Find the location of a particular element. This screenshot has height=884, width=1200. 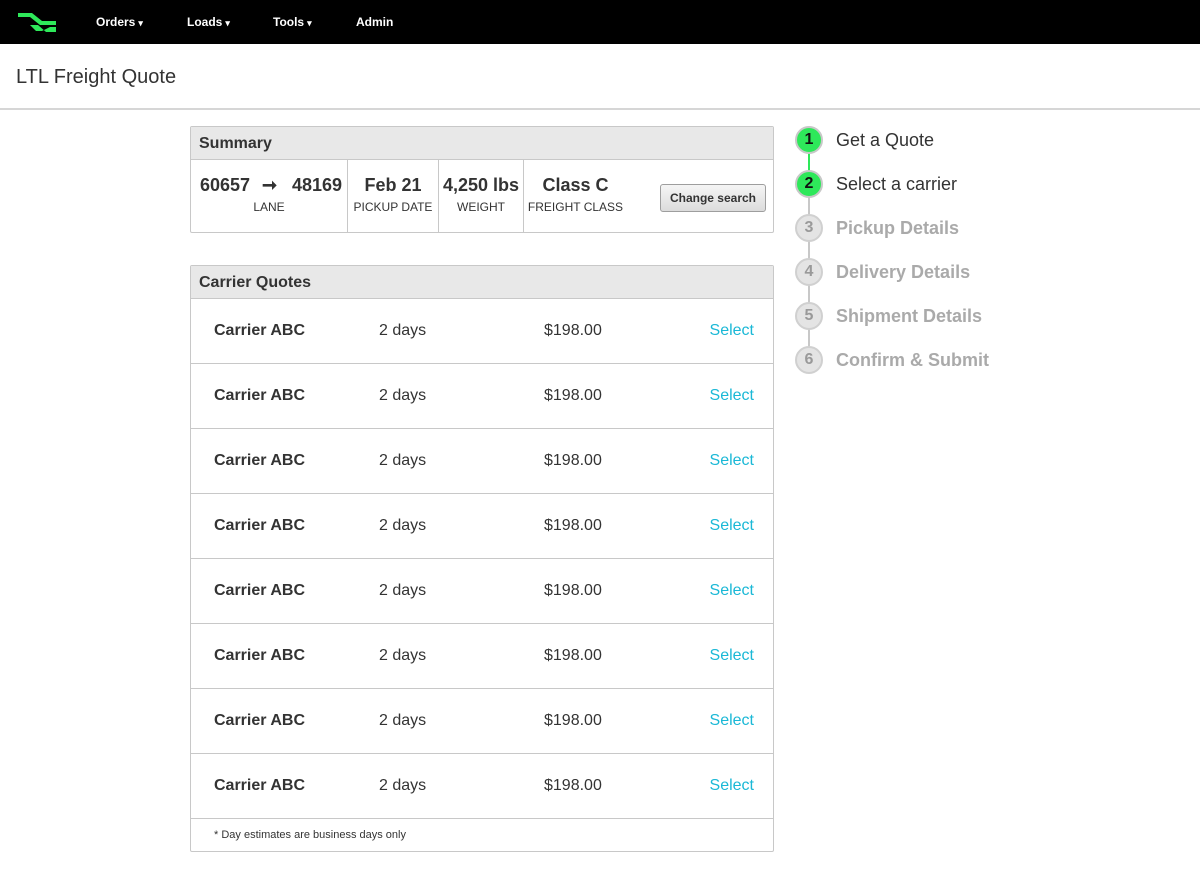

nav-loads: Loads ▾ is located at coordinates (208, 22).